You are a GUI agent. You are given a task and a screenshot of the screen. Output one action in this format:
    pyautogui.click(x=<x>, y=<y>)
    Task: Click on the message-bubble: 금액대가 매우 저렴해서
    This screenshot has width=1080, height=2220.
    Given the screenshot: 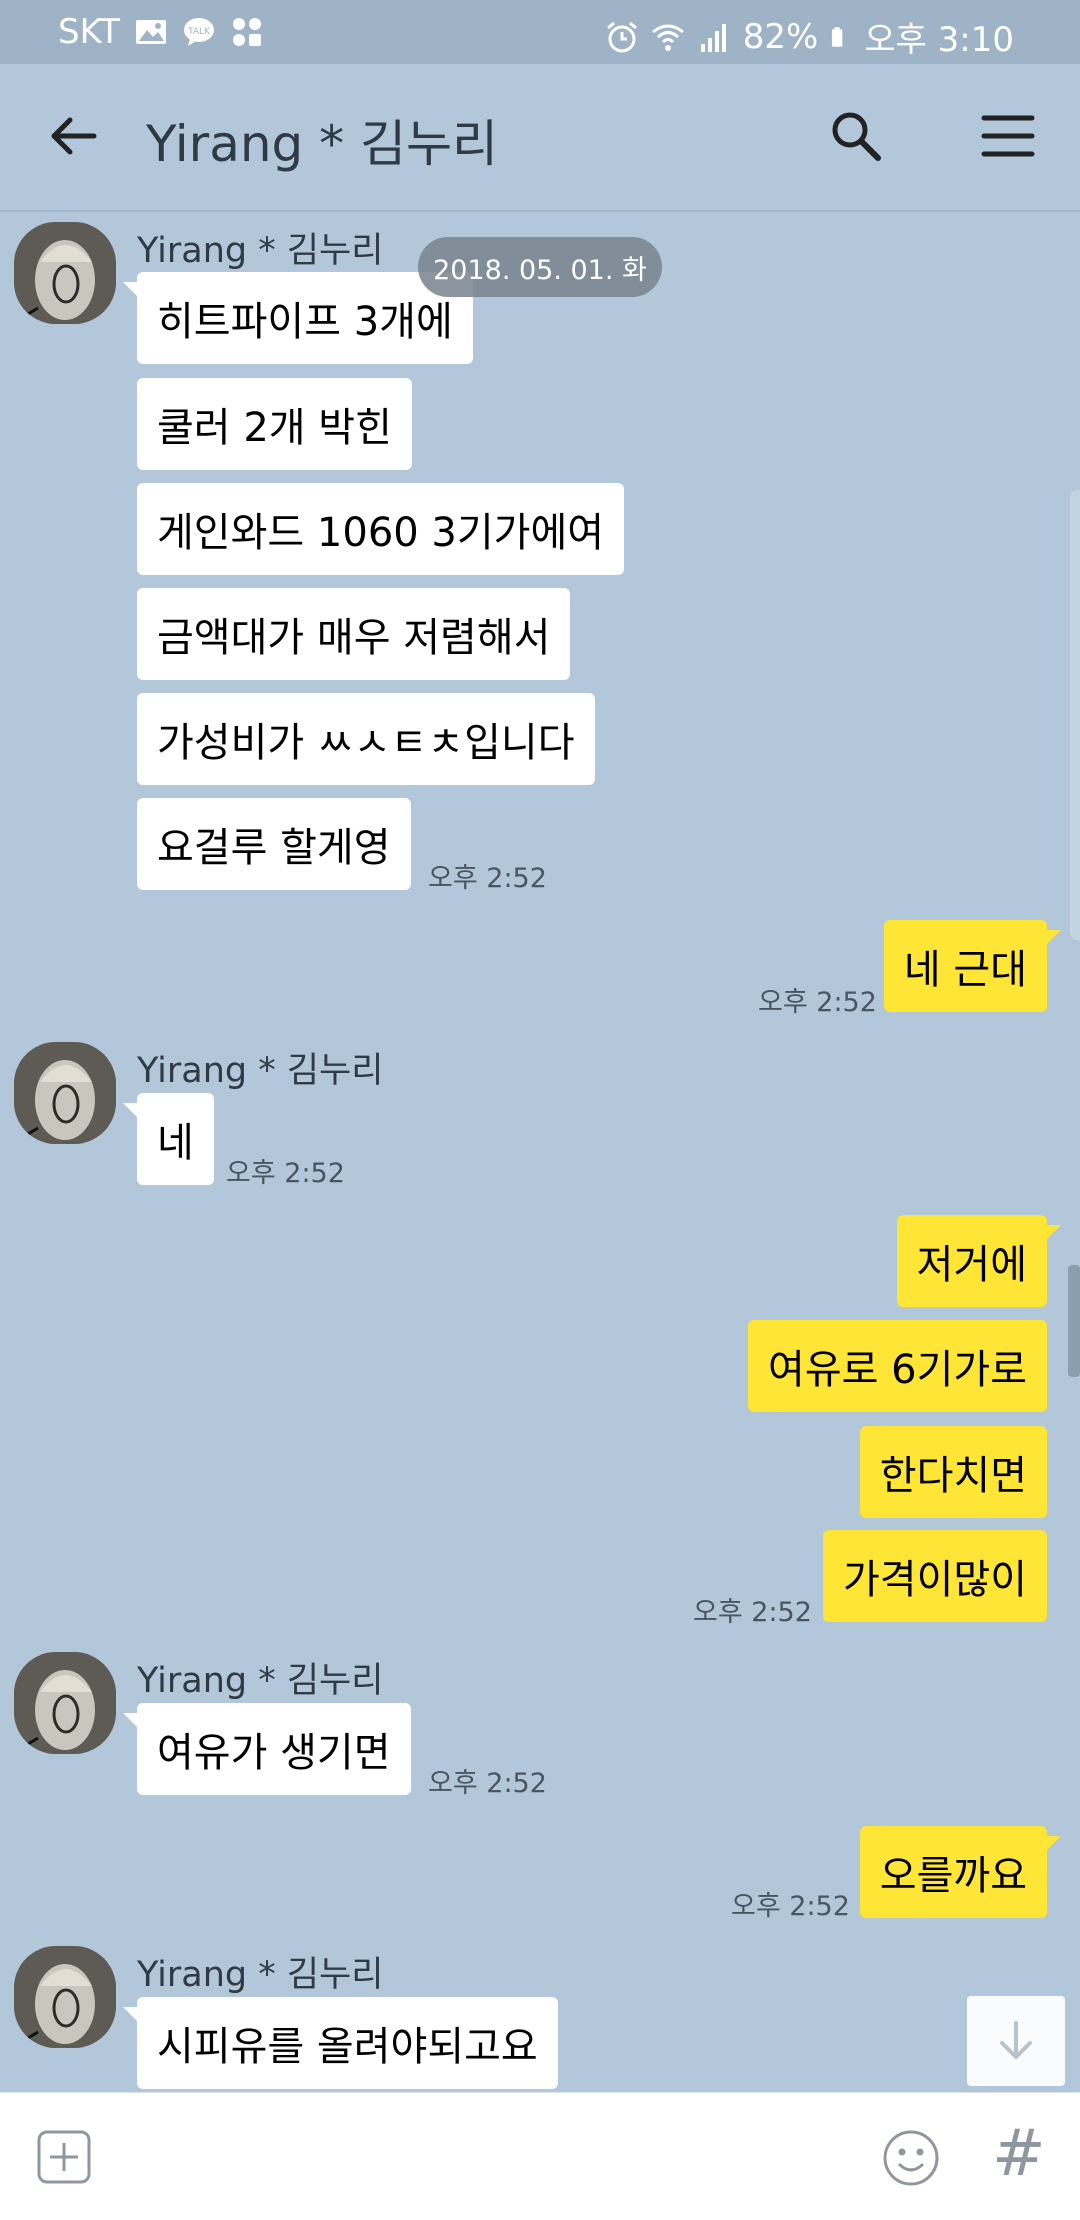 What is the action you would take?
    pyautogui.click(x=354, y=634)
    